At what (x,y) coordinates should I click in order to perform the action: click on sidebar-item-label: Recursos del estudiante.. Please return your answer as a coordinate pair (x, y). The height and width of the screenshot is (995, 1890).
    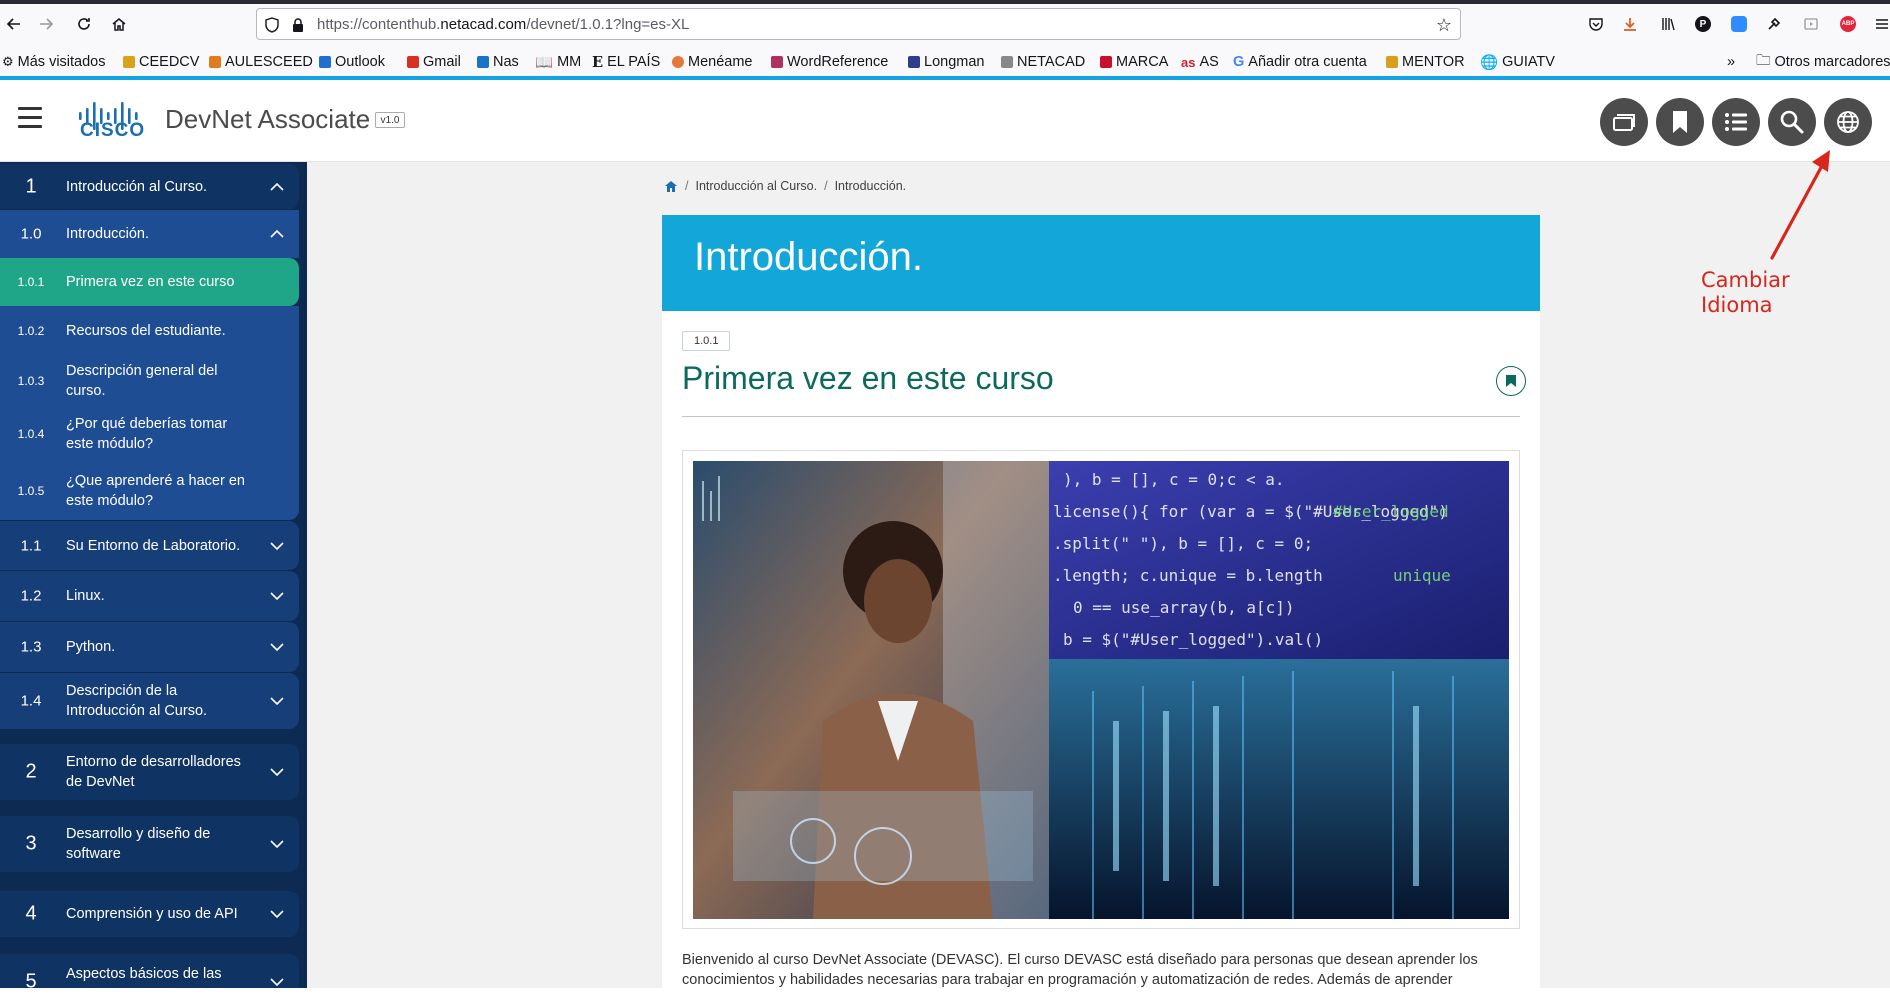
    Looking at the image, I should click on (159, 331).